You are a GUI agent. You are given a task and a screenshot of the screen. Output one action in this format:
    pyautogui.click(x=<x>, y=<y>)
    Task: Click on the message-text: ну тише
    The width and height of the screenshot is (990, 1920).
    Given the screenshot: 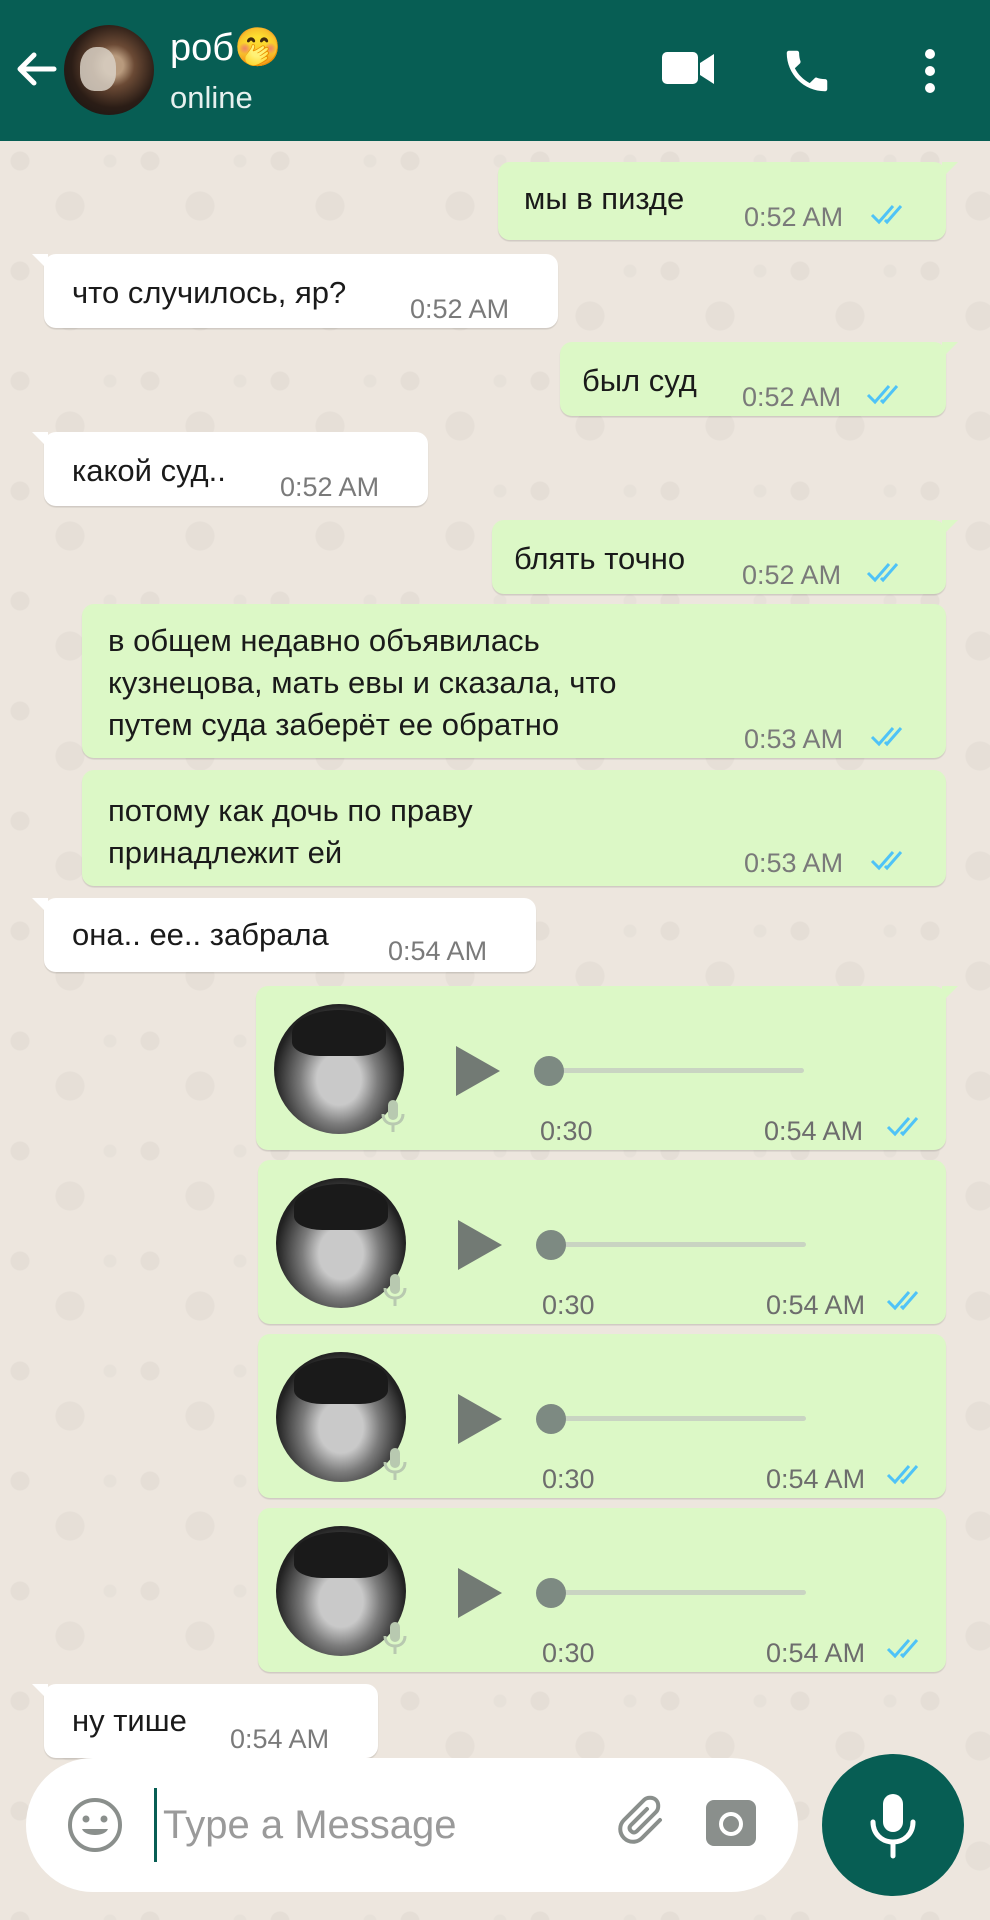 What is the action you would take?
    pyautogui.click(x=129, y=1720)
    